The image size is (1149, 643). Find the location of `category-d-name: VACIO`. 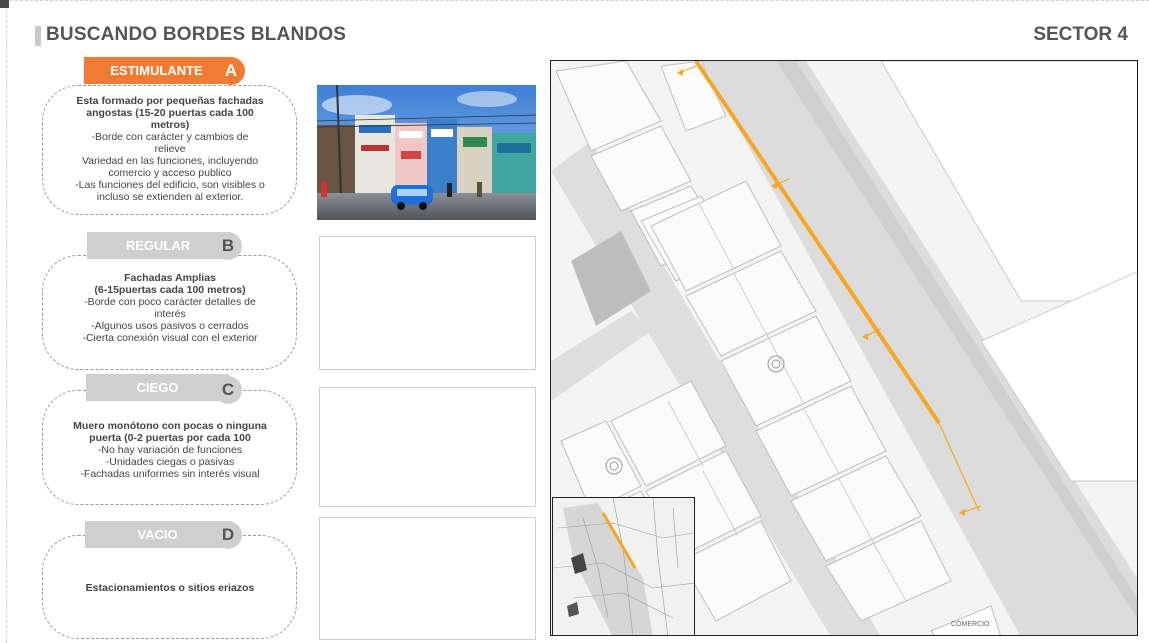

category-d-name: VACIO is located at coordinates (157, 534).